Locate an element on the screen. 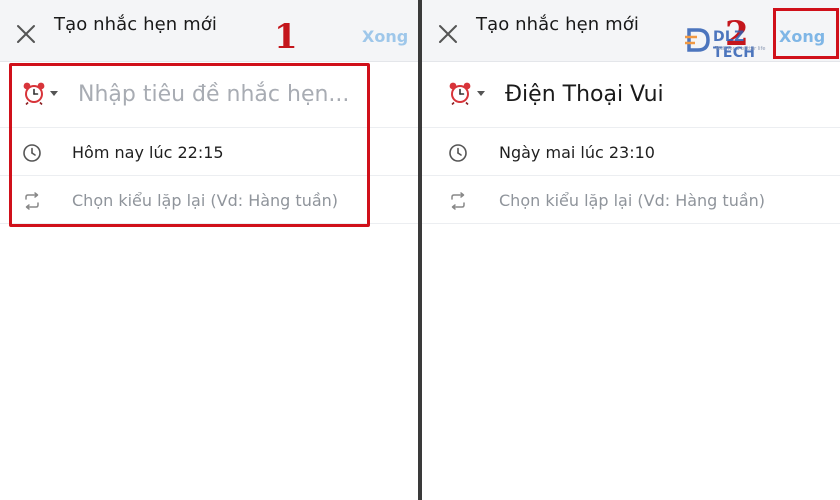  clock-icon is located at coordinates (458, 153).